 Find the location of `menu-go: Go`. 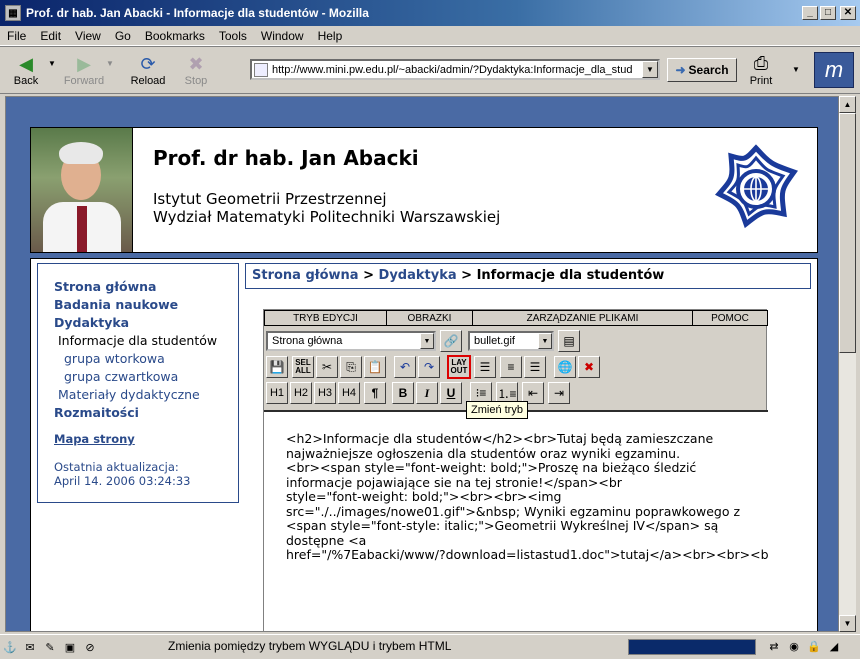

menu-go: Go is located at coordinates (123, 36).